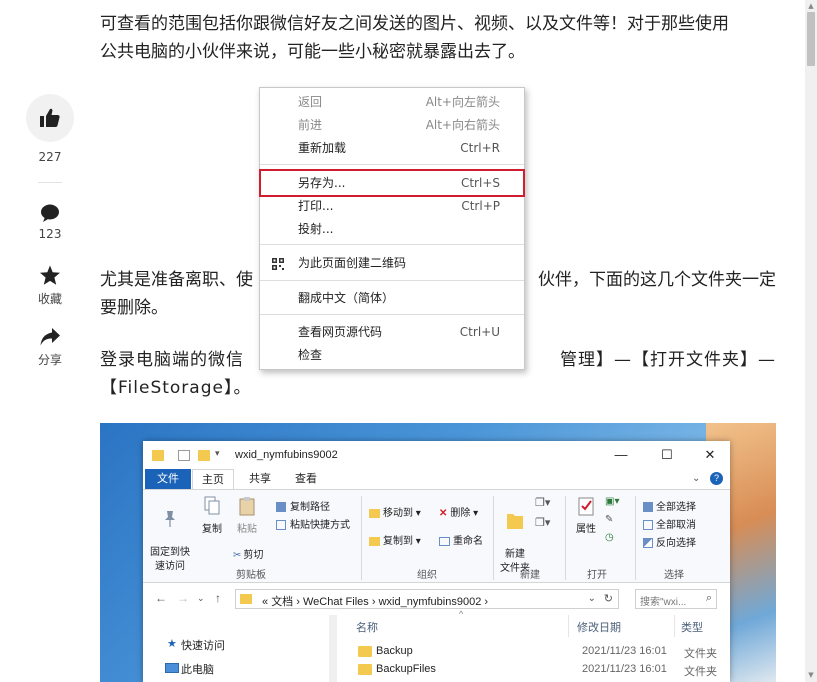  I want to click on easy-access-icon: ❐▾, so click(542, 522).